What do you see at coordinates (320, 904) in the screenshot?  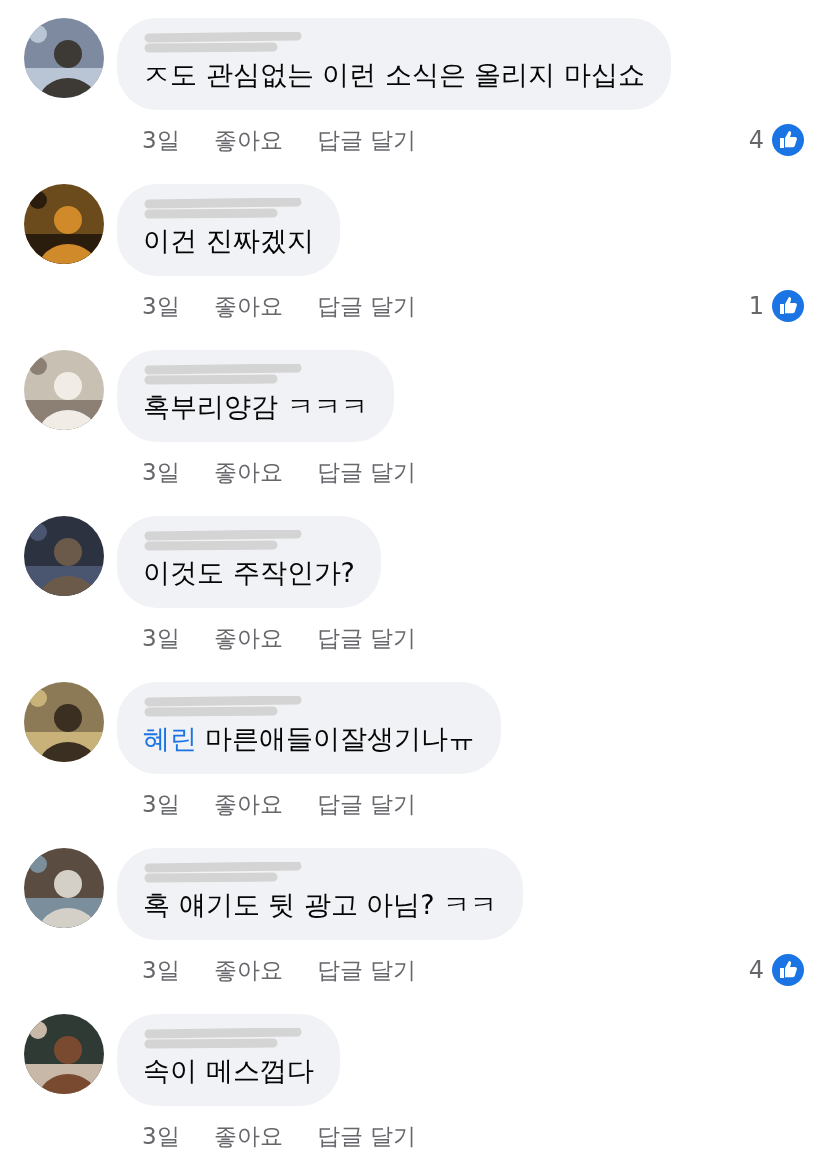 I see `comment-text: 혹 얘기도 뒷 광고 아님? ㅋㅋ` at bounding box center [320, 904].